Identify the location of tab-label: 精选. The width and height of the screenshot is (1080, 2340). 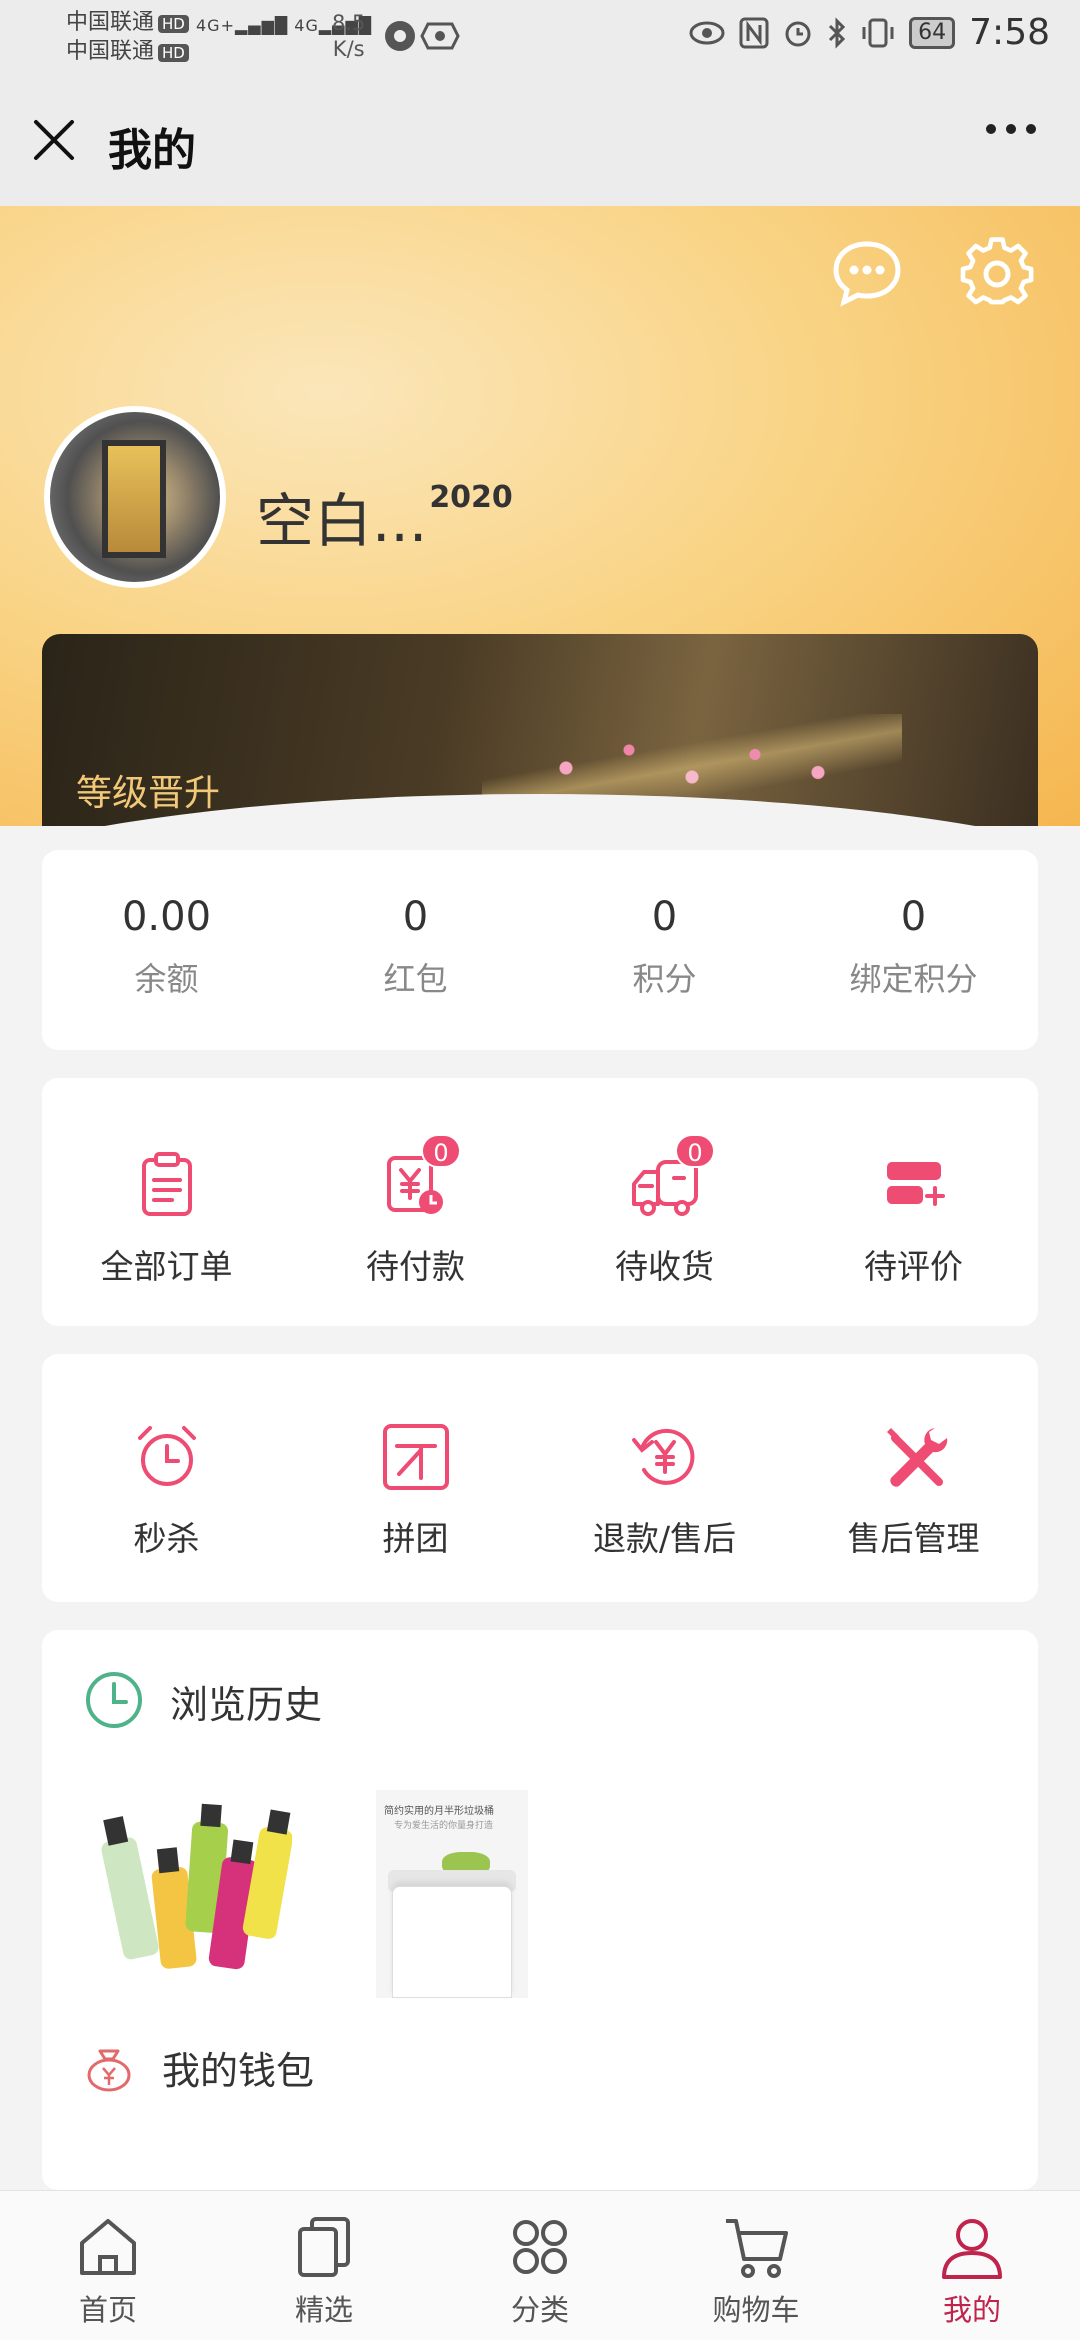
(323, 2310).